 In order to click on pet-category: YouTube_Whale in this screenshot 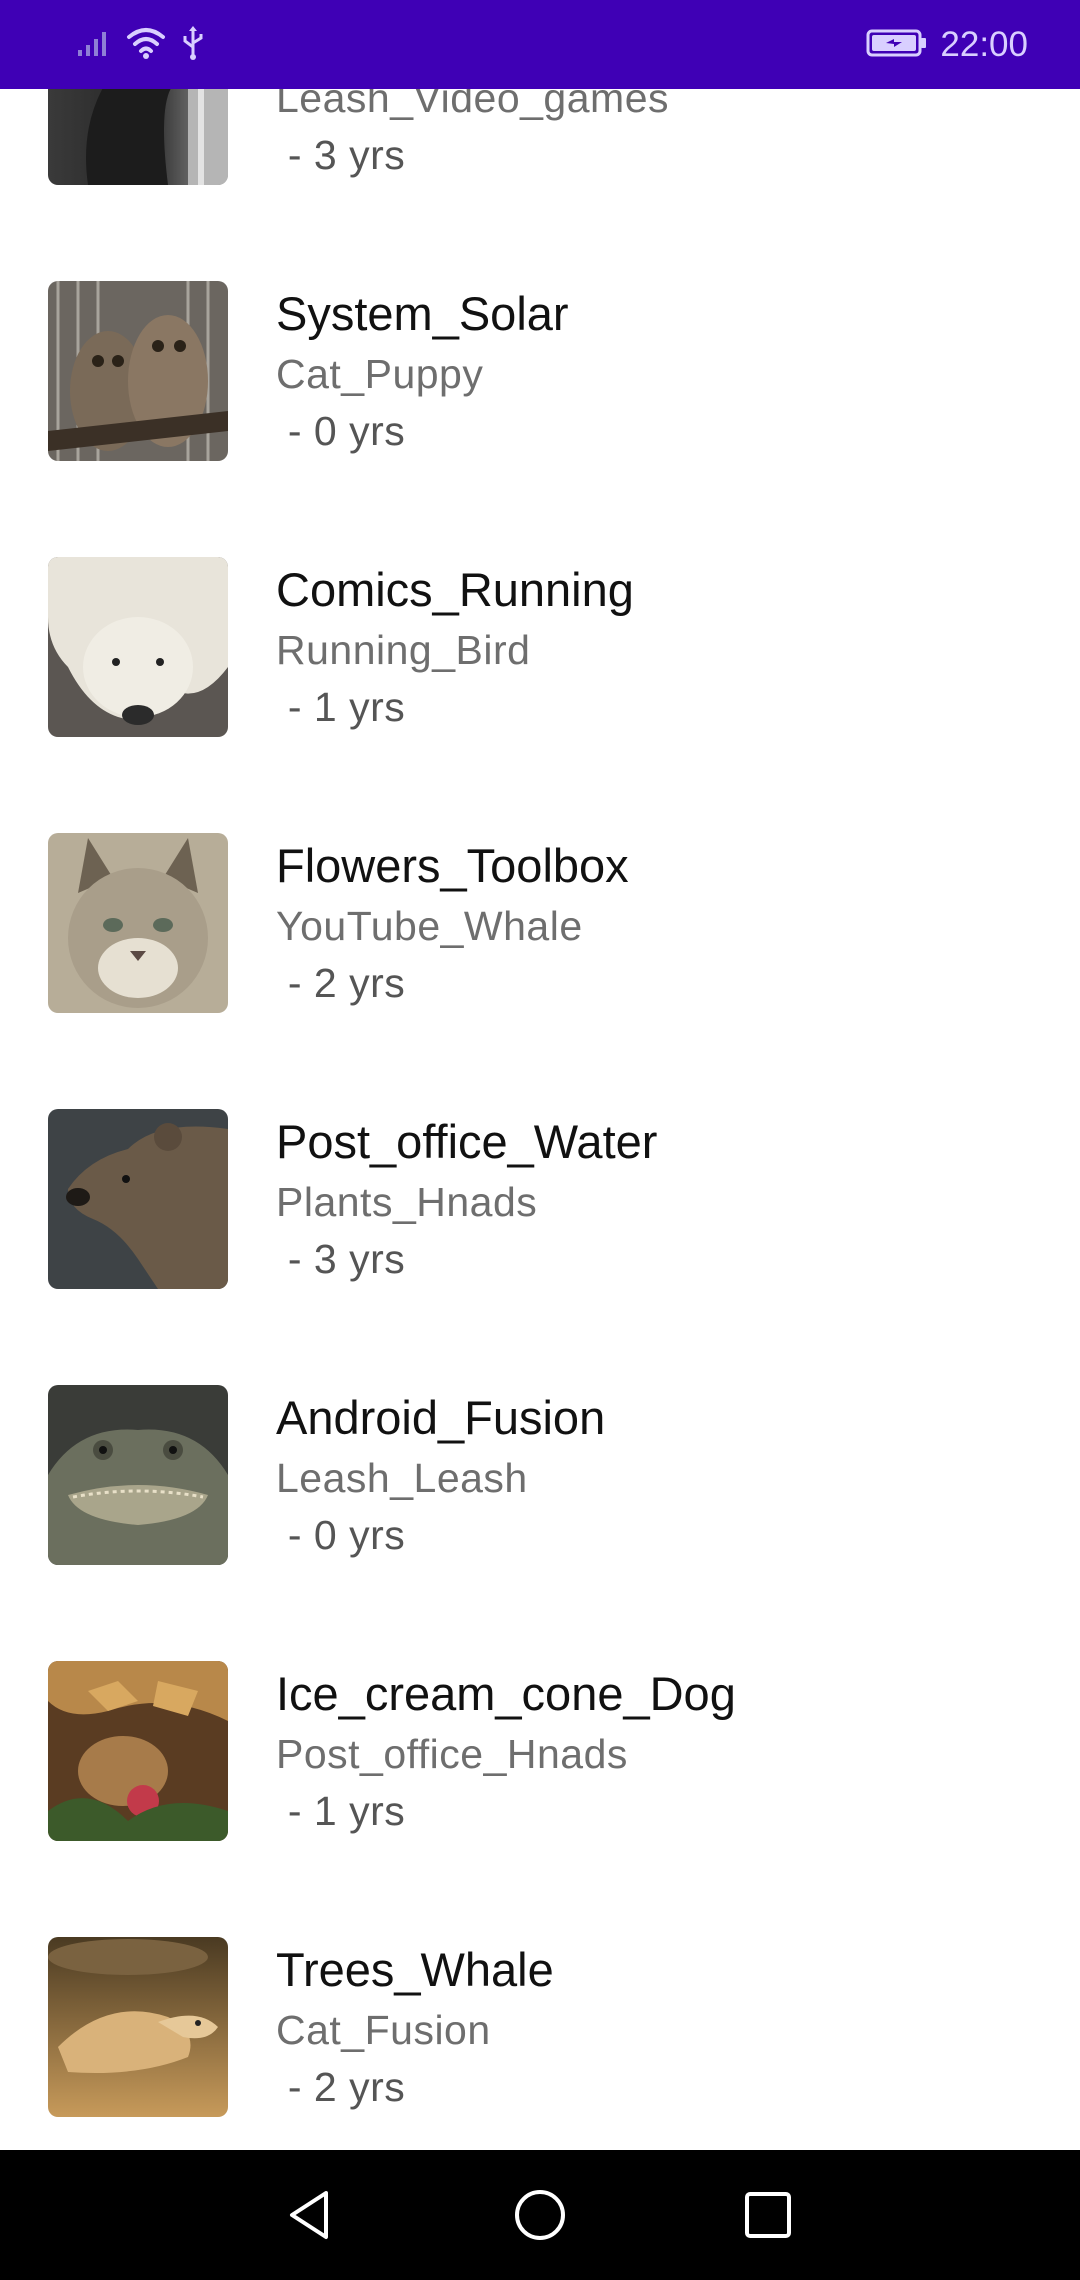, I will do `click(429, 926)`.